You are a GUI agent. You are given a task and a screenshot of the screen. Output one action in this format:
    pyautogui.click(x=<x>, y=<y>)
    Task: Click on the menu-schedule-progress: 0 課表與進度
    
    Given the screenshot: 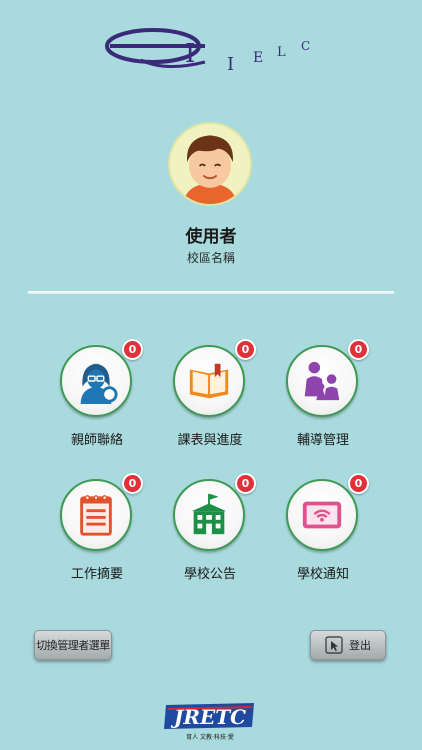 What is the action you would take?
    pyautogui.click(x=210, y=398)
    